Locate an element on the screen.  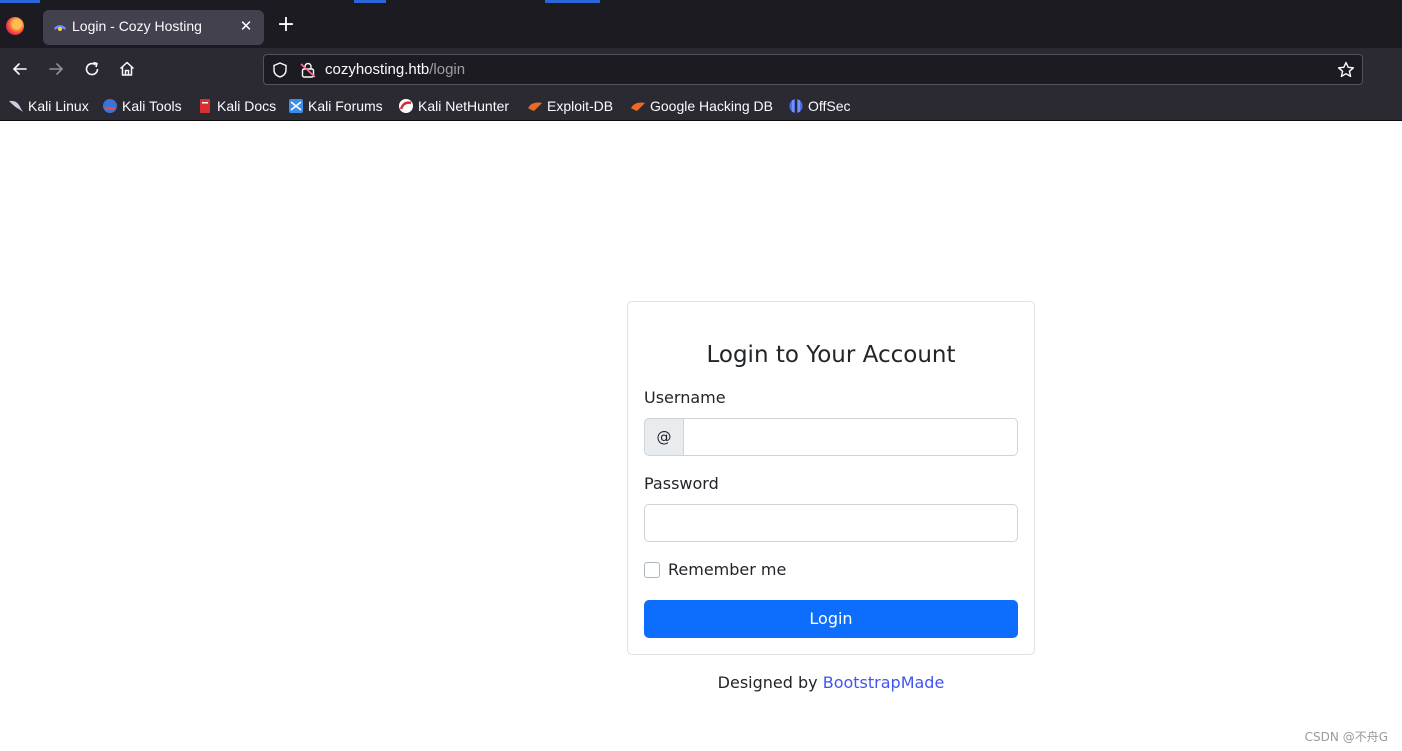
browser-tab-strip: Login - Cozy Hosting ✕ + is located at coordinates (701, 24).